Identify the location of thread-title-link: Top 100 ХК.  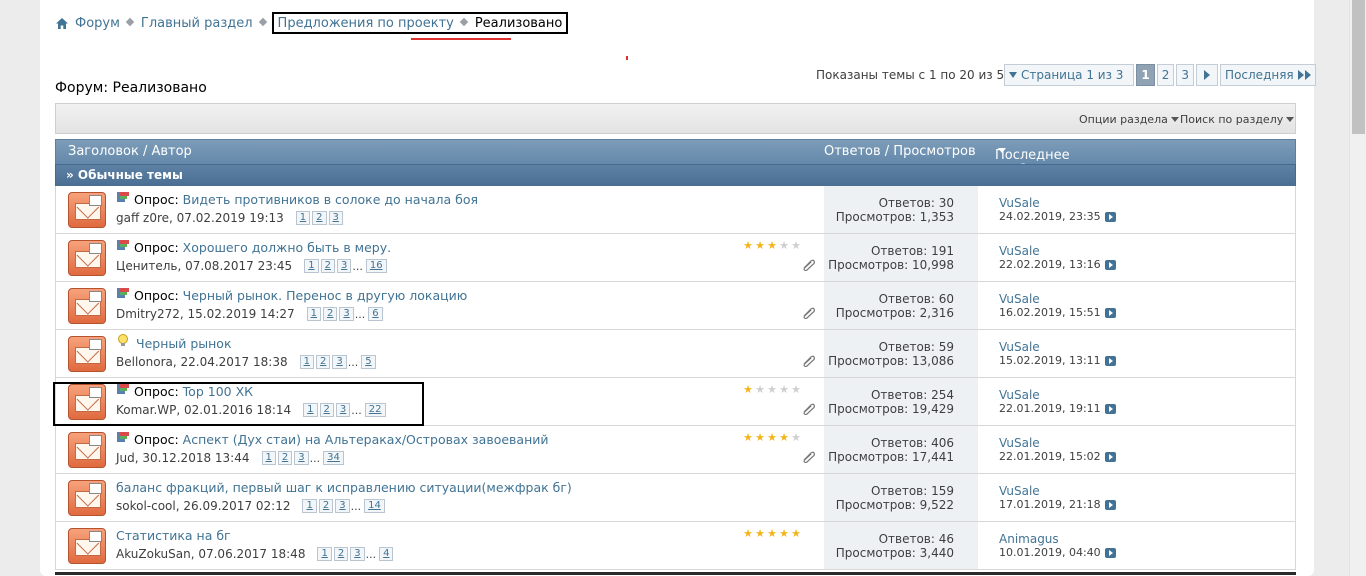
(218, 391).